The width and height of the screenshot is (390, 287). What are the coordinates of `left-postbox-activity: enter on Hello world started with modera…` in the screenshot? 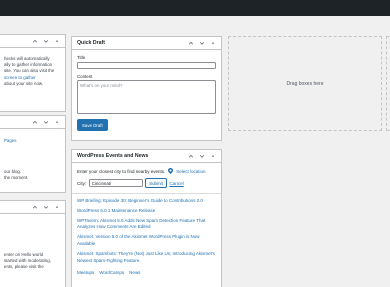 It's located at (33, 243).